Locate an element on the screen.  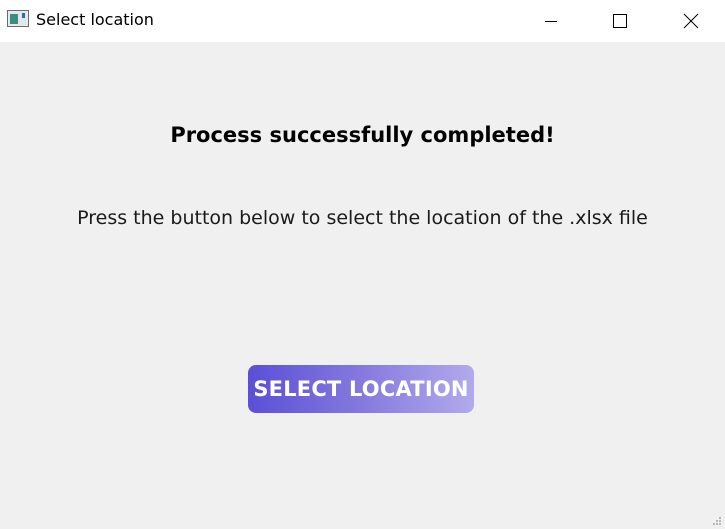
window-title: Select location is located at coordinates (95, 19).